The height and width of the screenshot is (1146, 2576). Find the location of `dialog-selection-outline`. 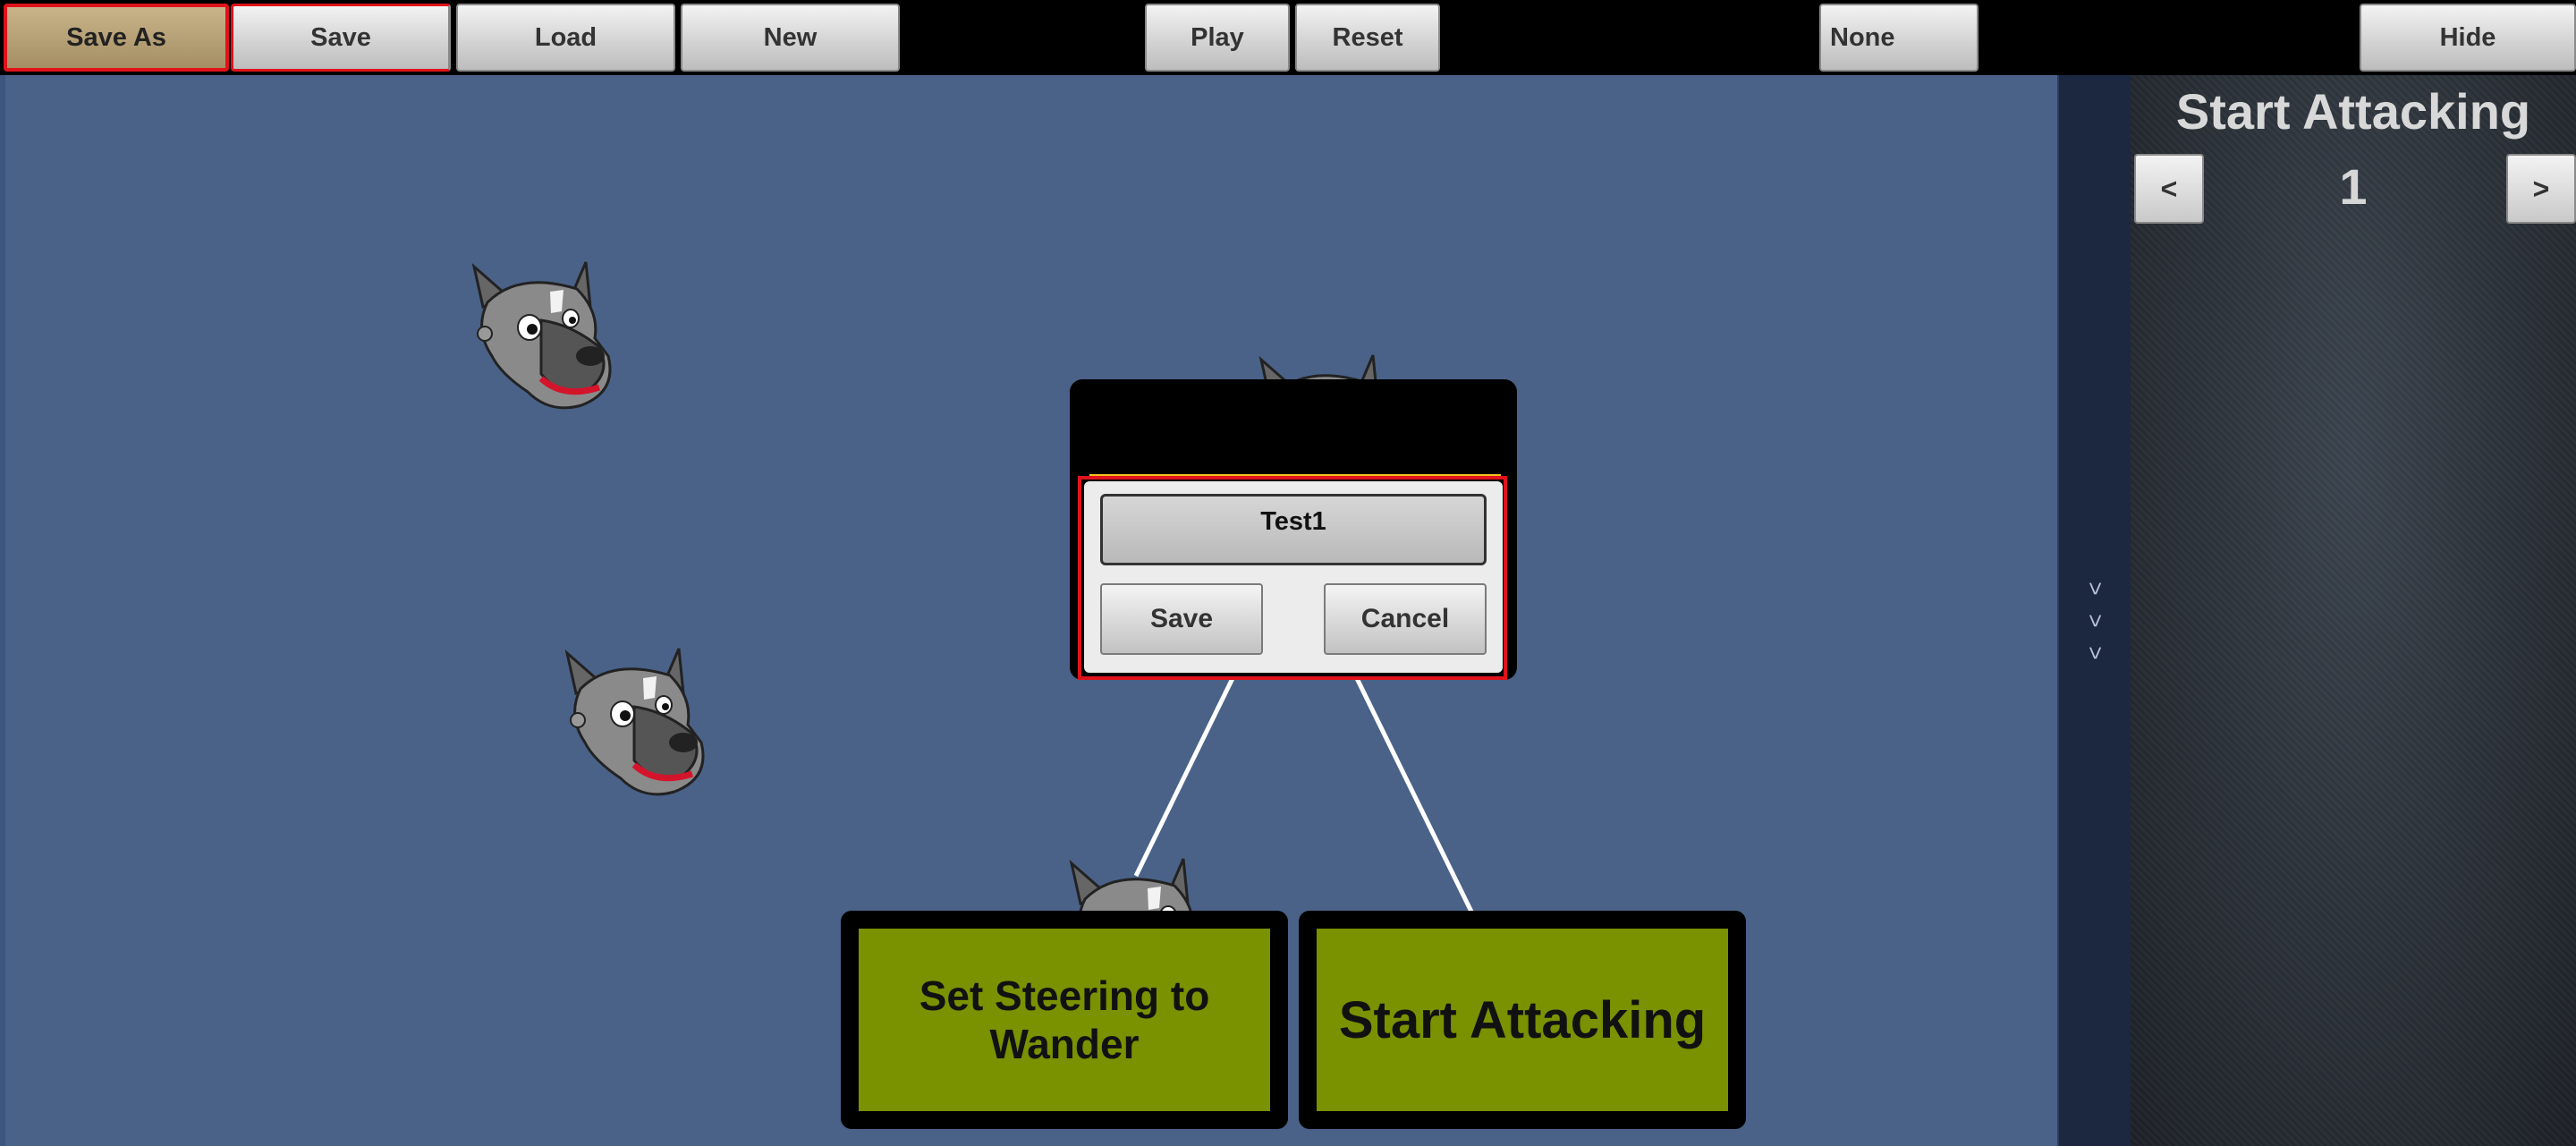

dialog-selection-outline is located at coordinates (1292, 578).